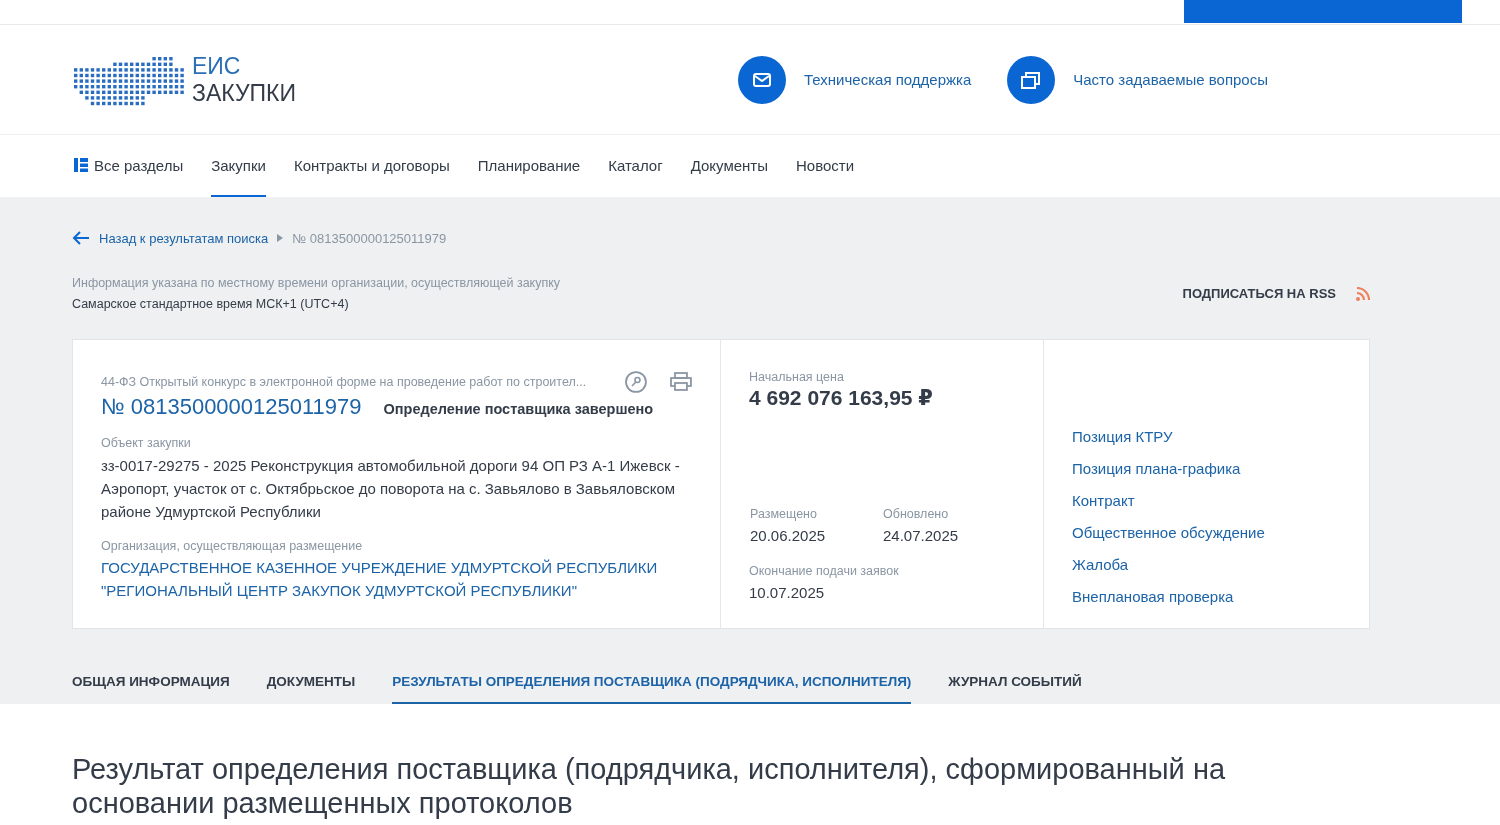 This screenshot has height=825, width=1500. Describe the element at coordinates (649, 786) in the screenshot. I see `section-heading: Результат определения поставщика (подрядчика, исполнителя), сформированный на основании размещенных протоколов` at that location.